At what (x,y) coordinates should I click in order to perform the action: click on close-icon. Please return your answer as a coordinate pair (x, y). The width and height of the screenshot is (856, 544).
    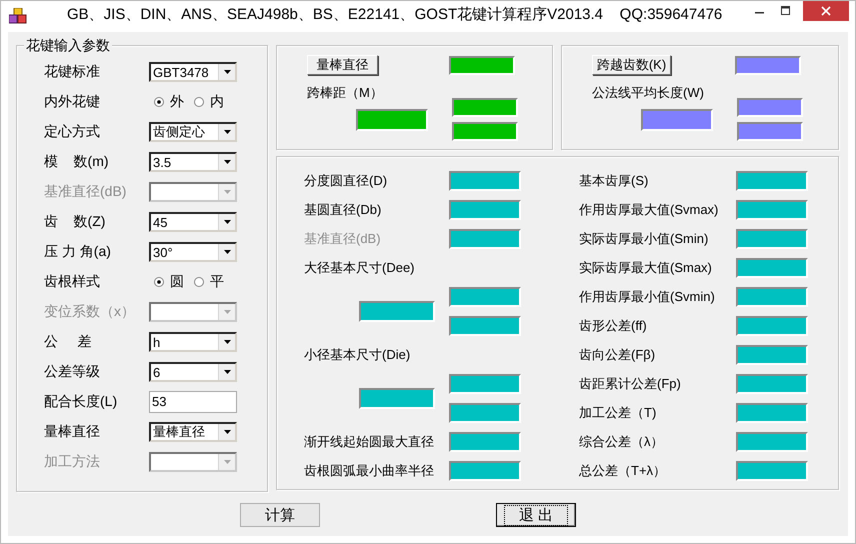
    Looking at the image, I should click on (826, 11).